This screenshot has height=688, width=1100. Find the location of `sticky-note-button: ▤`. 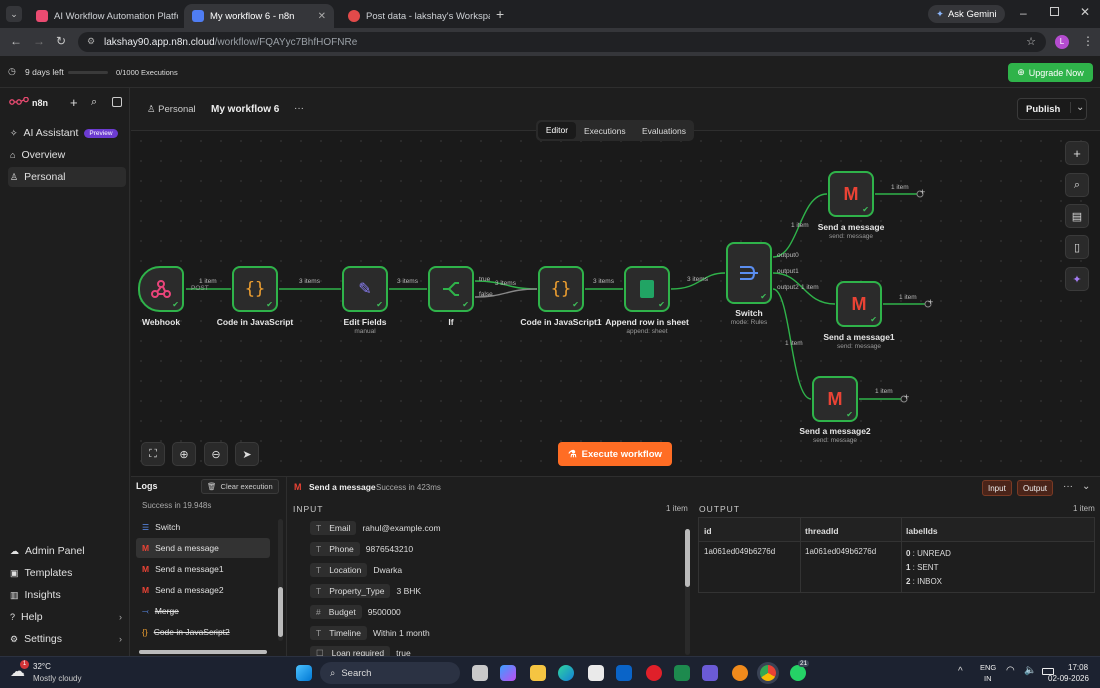

sticky-note-button: ▤ is located at coordinates (1077, 216).